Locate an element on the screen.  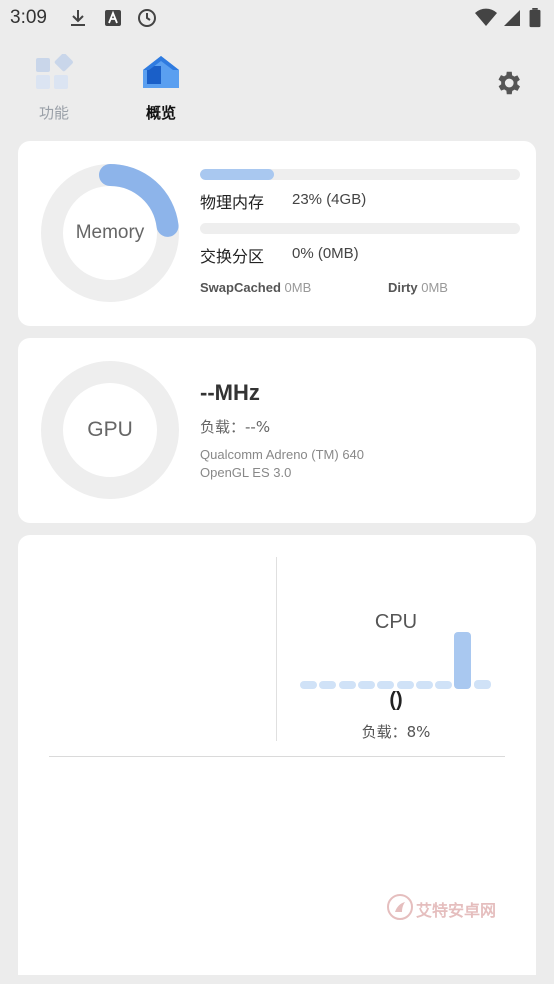
tab-overview-label: 概览 is located at coordinates (160, 113).